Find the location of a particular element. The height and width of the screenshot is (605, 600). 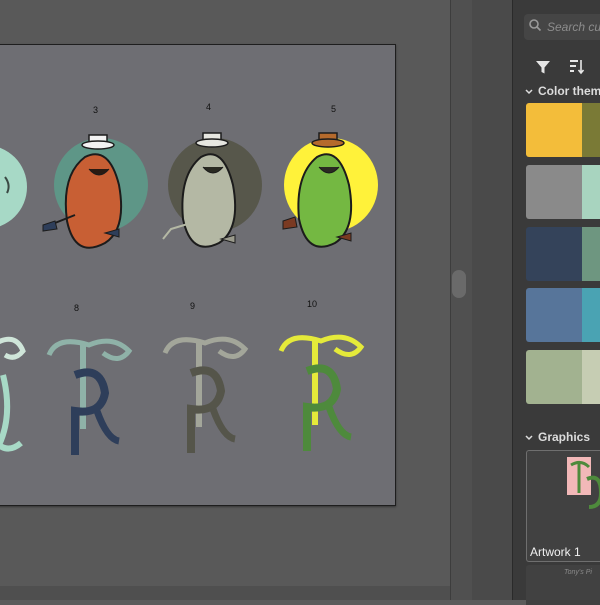

graphic-label-2: Tony's Pi is located at coordinates (578, 572).